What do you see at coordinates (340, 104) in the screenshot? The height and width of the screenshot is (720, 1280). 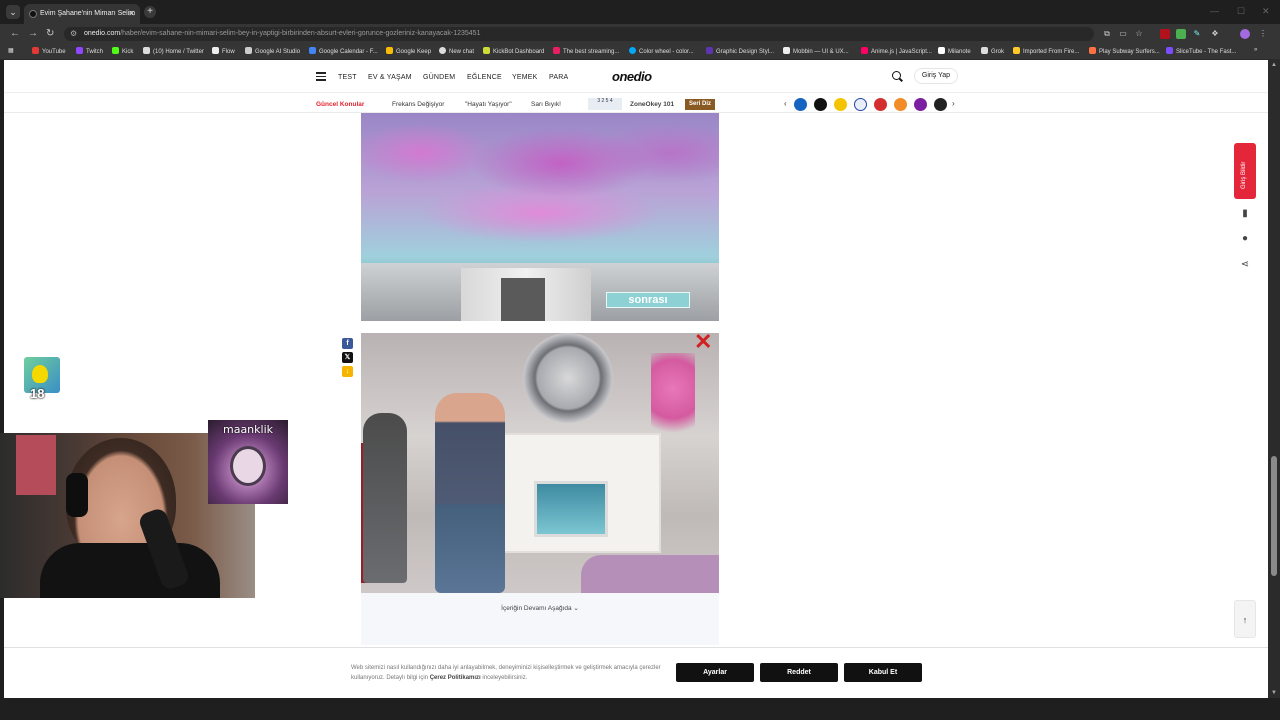 I see `topics-label: Güncel Konular` at bounding box center [340, 104].